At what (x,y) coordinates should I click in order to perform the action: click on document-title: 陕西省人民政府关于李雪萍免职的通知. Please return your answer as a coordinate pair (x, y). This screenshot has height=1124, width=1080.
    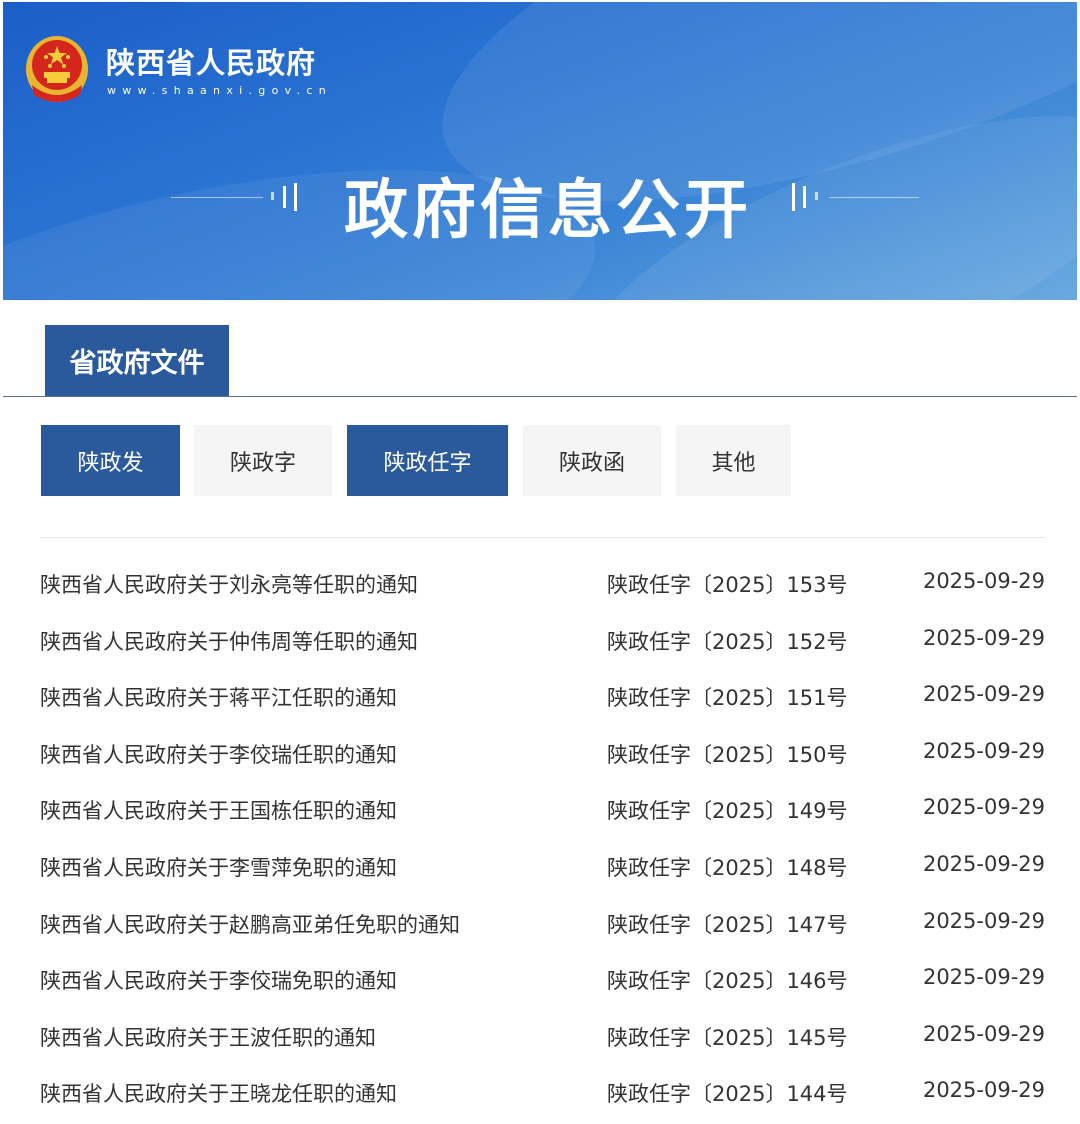
    Looking at the image, I should click on (218, 867).